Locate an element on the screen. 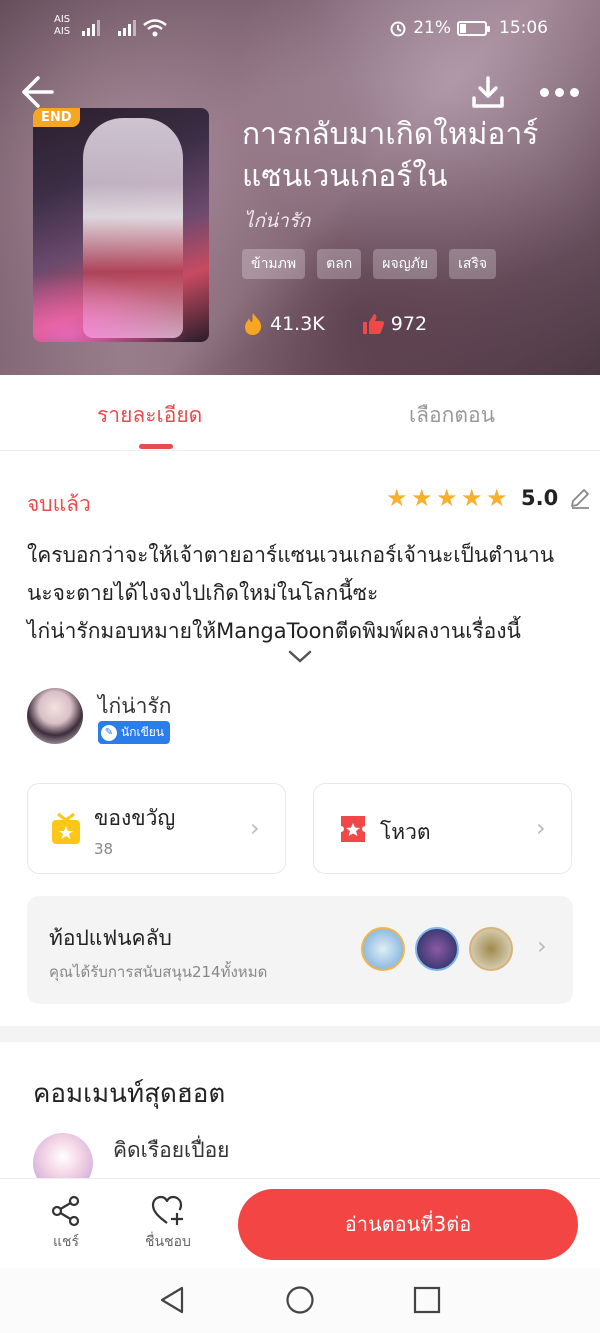 The height and width of the screenshot is (1333, 600). system-navigation-bar is located at coordinates (300, 1300).